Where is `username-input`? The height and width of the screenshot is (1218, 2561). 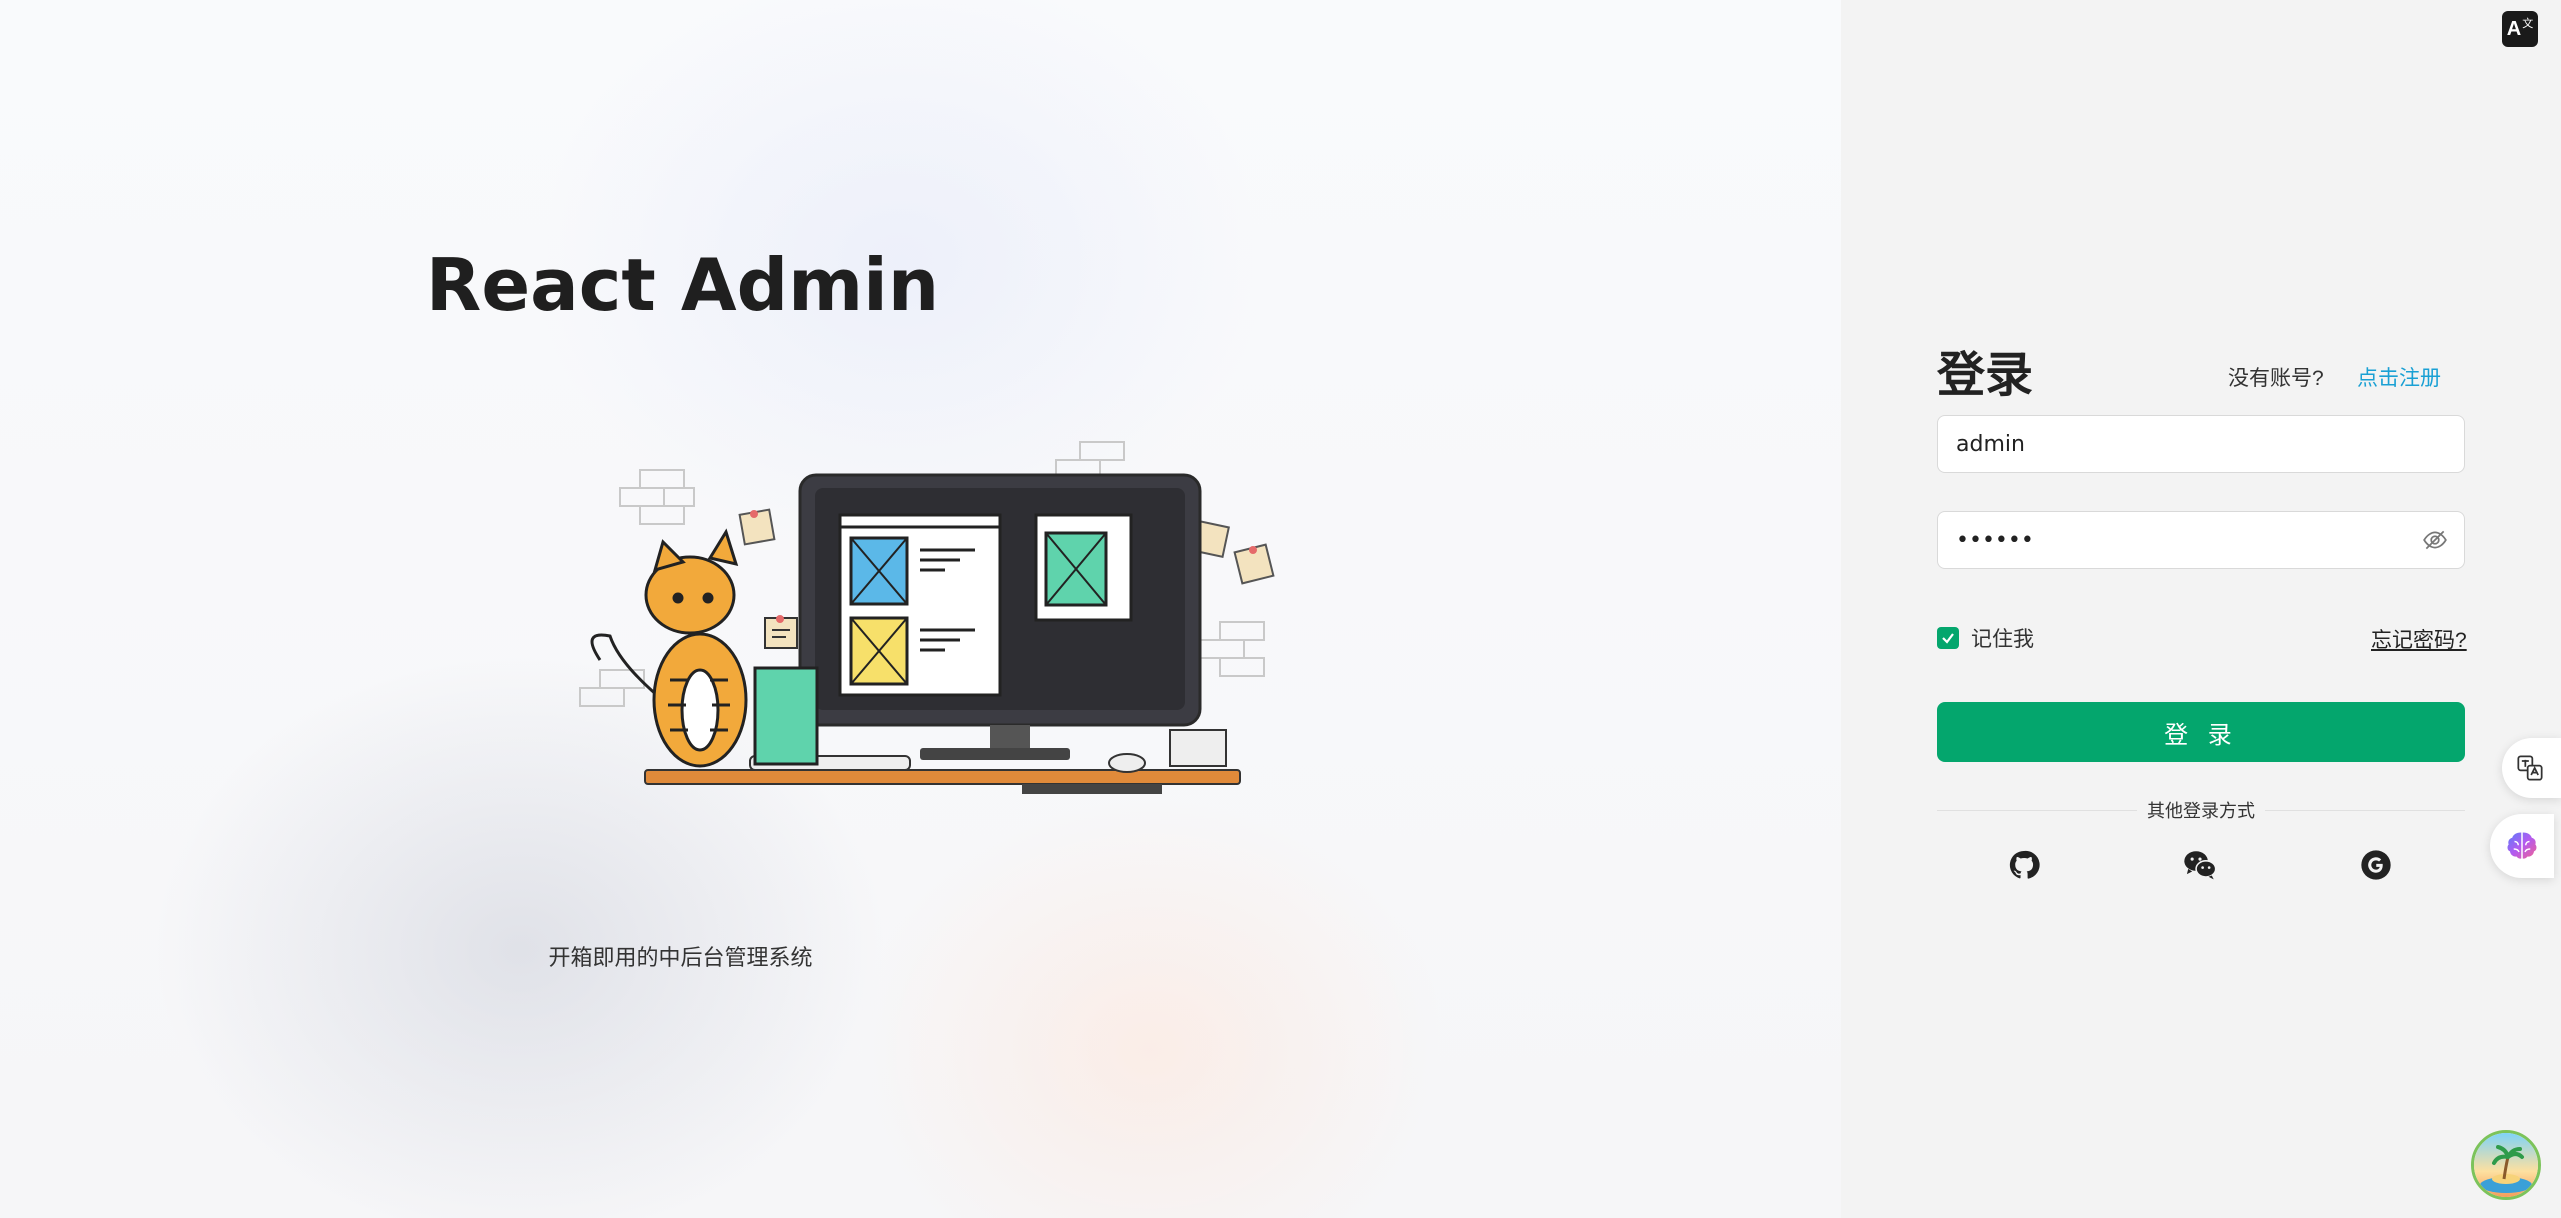 username-input is located at coordinates (2201, 444).